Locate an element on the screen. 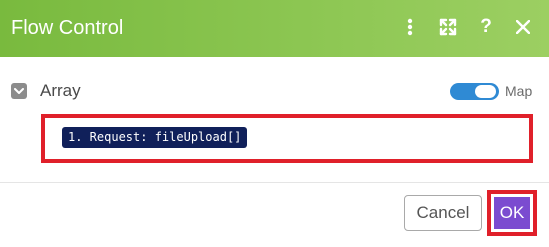 This screenshot has height=247, width=549. dialog-title: Flow Control is located at coordinates (67, 28).